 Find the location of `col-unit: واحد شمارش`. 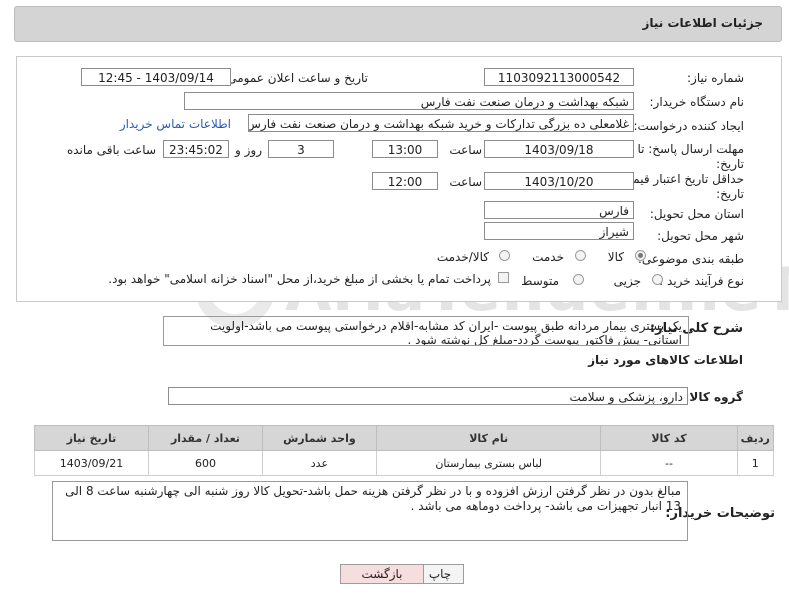

col-unit: واحد شمارش is located at coordinates (319, 438).